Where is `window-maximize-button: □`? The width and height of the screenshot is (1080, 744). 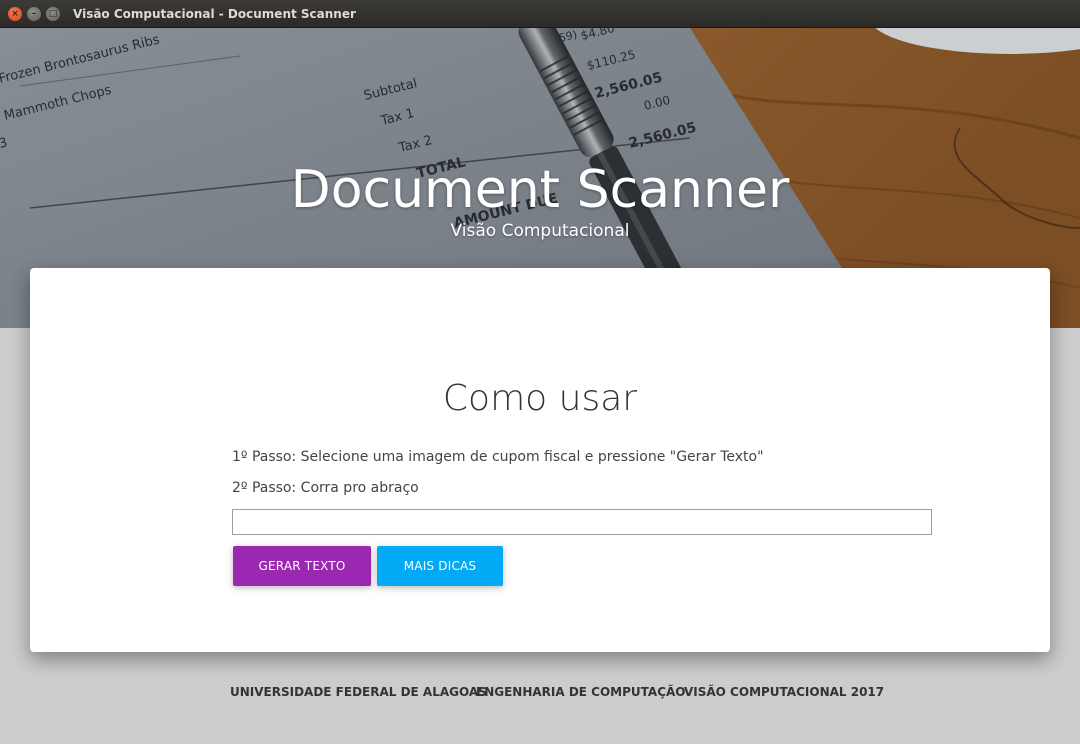 window-maximize-button: □ is located at coordinates (53, 14).